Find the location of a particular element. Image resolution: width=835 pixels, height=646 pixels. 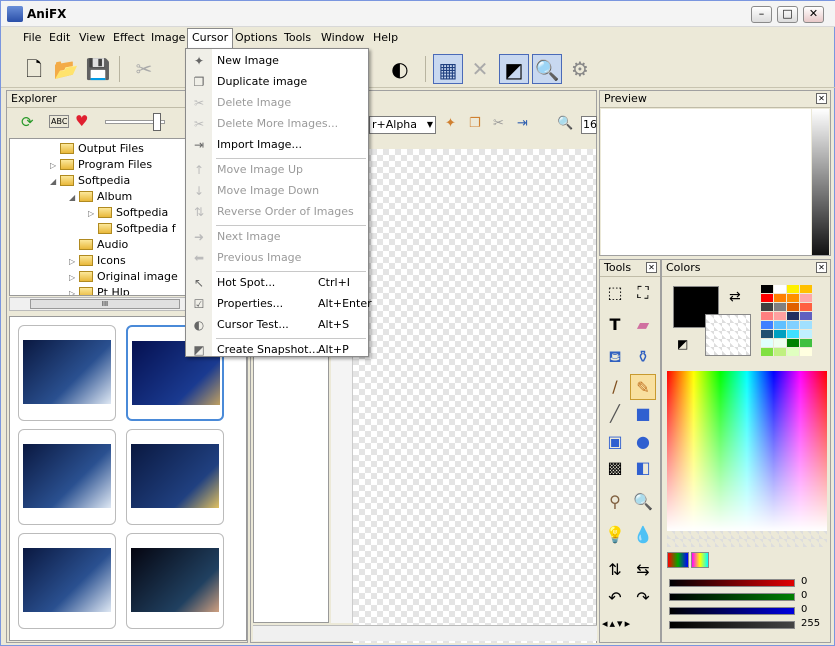

flip-horizontal-icon: ⇆ is located at coordinates (643, 570).